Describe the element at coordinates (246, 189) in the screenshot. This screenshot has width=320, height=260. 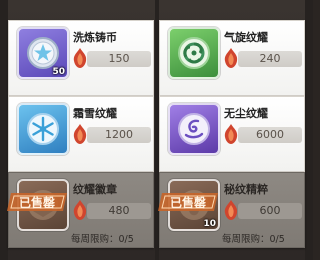
I see `item-name: 秘纹精粹` at that location.